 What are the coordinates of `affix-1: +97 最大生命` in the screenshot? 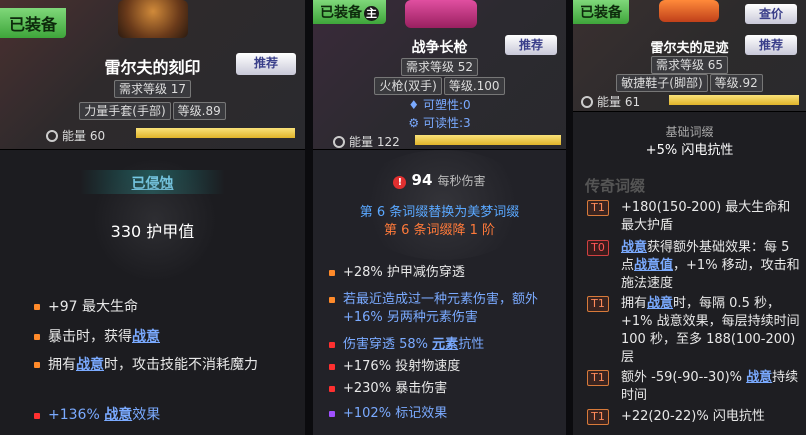 It's located at (93, 307).